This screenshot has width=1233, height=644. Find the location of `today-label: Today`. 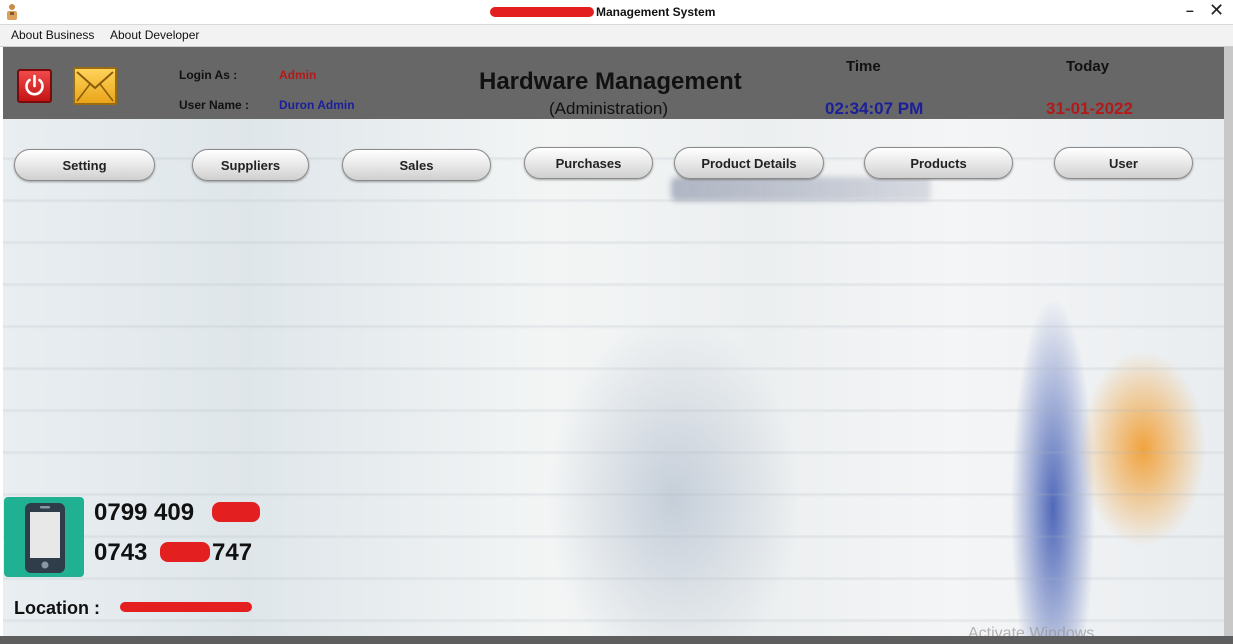

today-label: Today is located at coordinates (1088, 66).